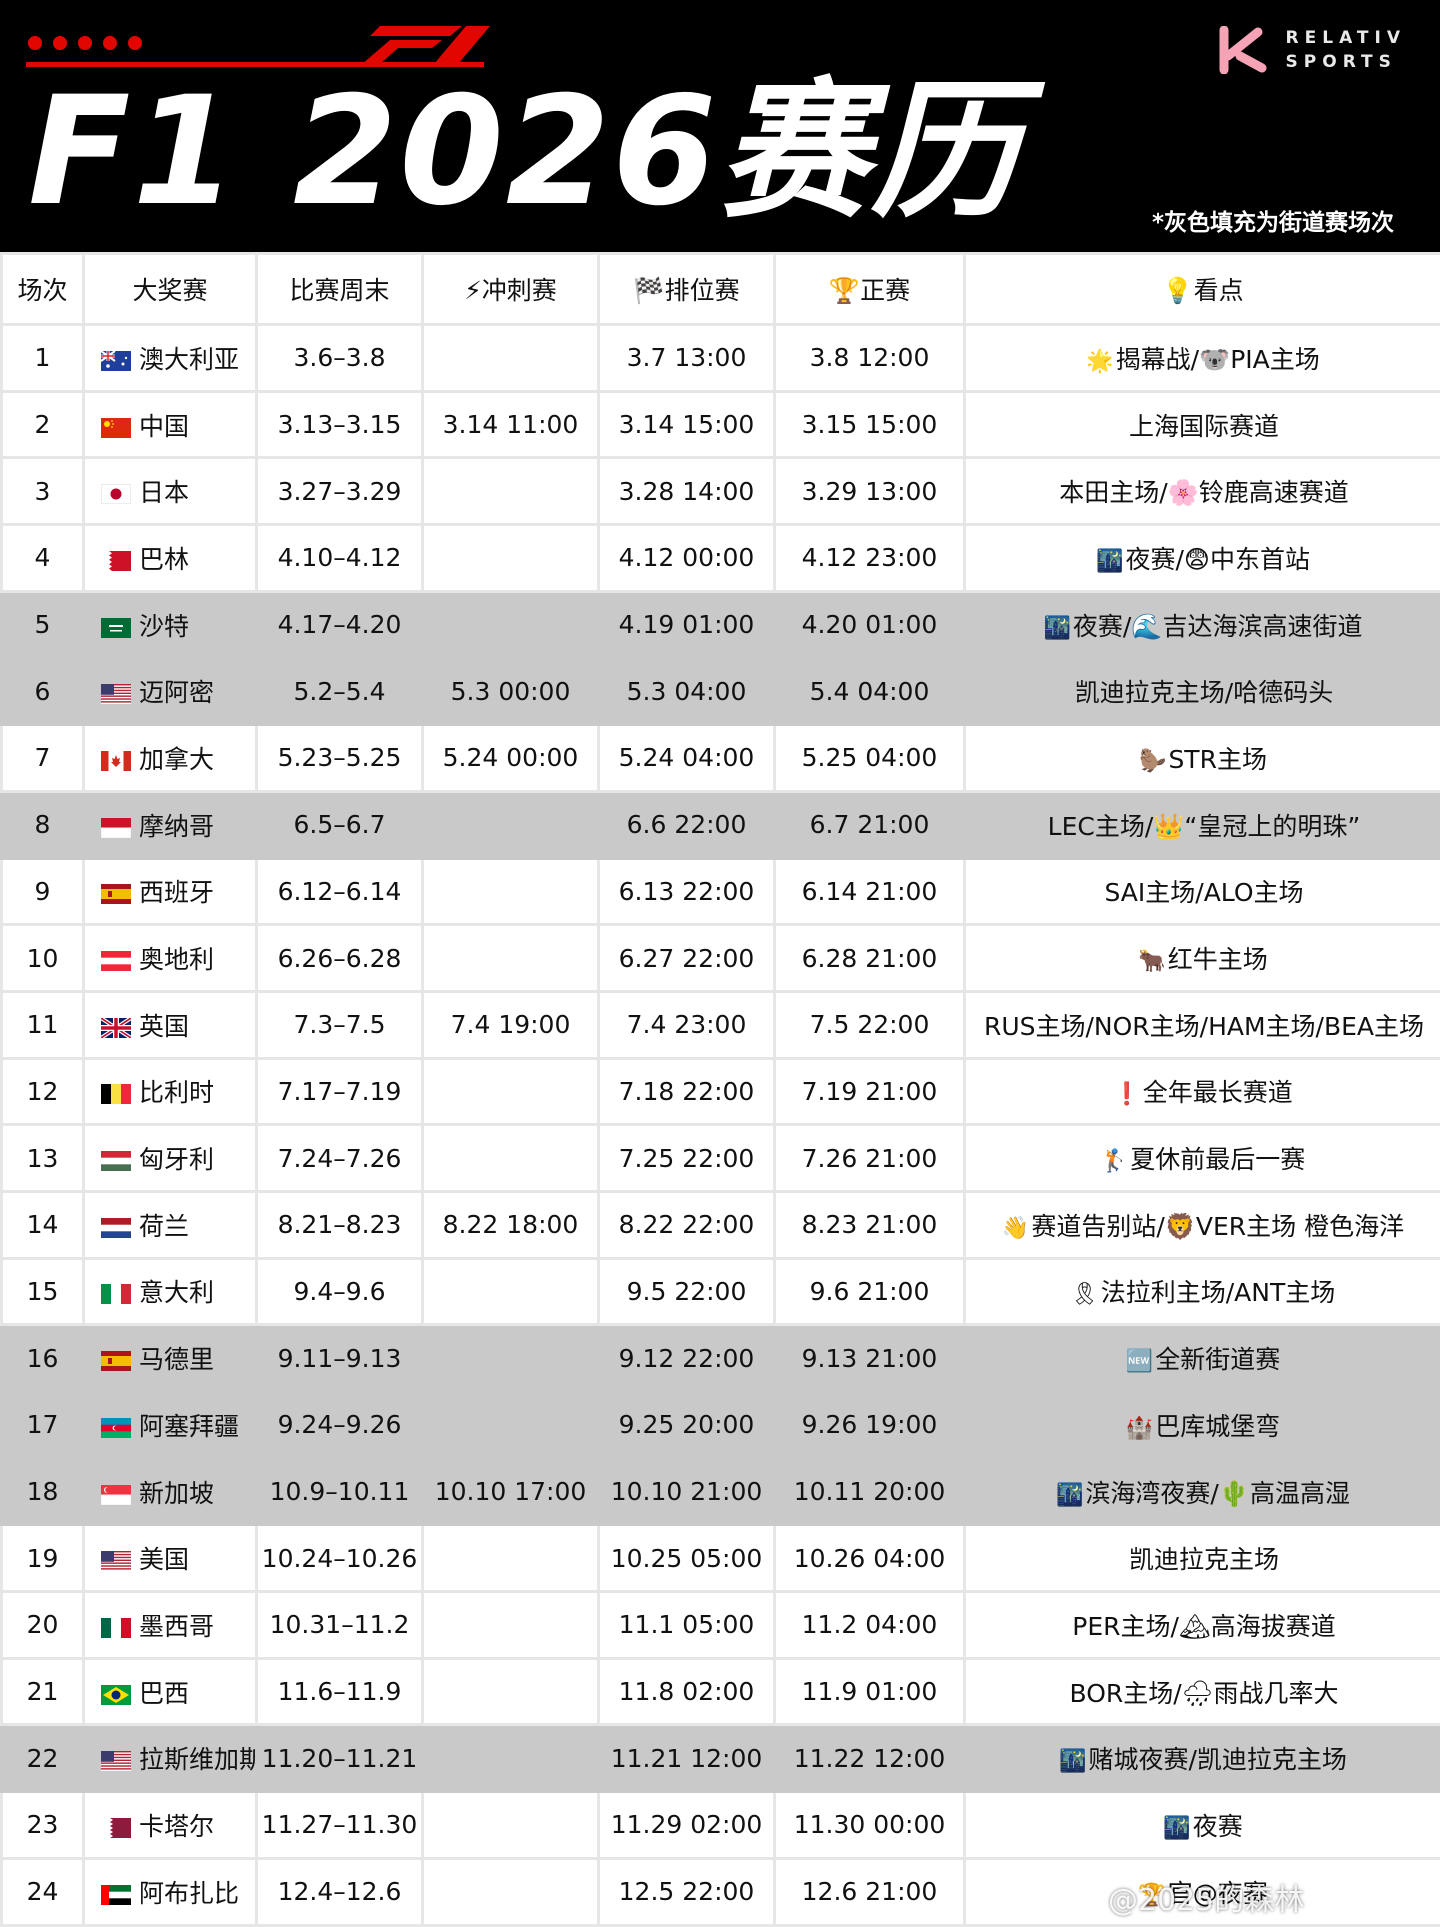 Image resolution: width=1440 pixels, height=1927 pixels. I want to click on spain-flag-icon, so click(120, 1359).